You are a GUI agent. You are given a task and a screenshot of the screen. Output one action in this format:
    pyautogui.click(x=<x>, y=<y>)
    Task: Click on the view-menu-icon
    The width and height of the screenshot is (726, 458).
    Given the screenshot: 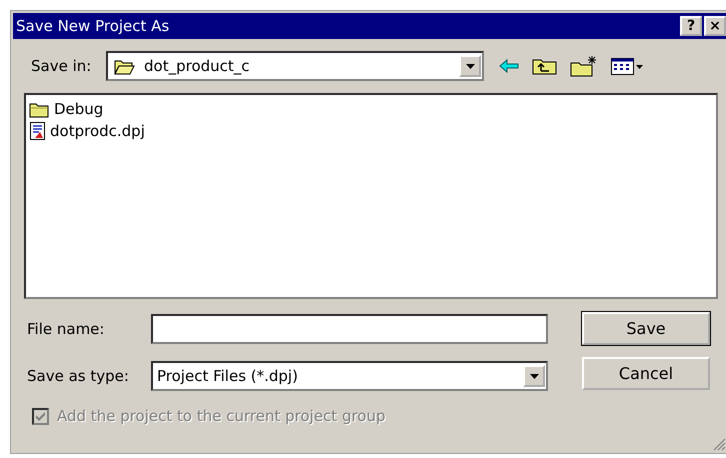 What is the action you would take?
    pyautogui.click(x=627, y=66)
    